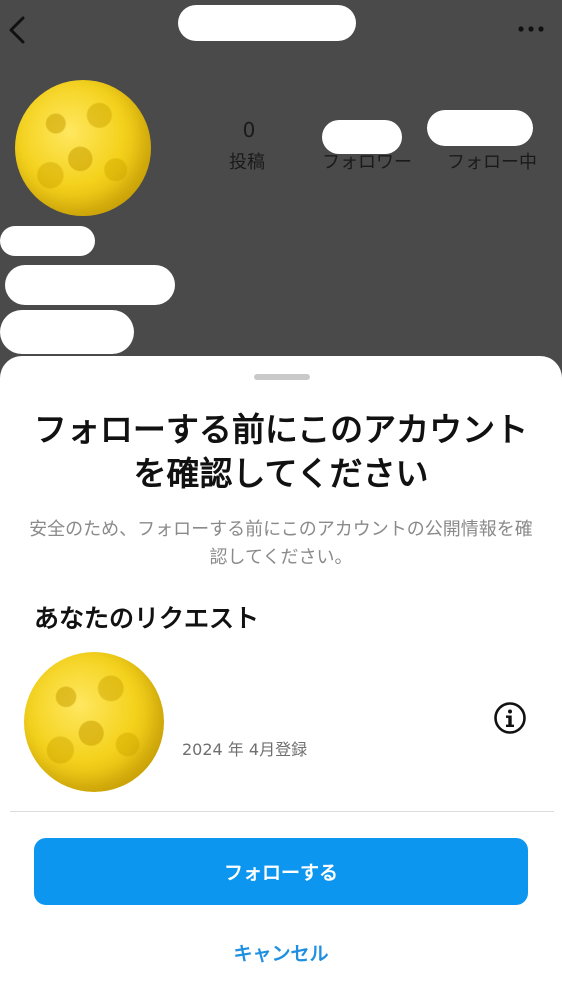 The height and width of the screenshot is (999, 562). What do you see at coordinates (281, 543) in the screenshot?
I see `sheet-description: 安全のため、フォローする前にこのアカウントの公開情報を確認してください。` at bounding box center [281, 543].